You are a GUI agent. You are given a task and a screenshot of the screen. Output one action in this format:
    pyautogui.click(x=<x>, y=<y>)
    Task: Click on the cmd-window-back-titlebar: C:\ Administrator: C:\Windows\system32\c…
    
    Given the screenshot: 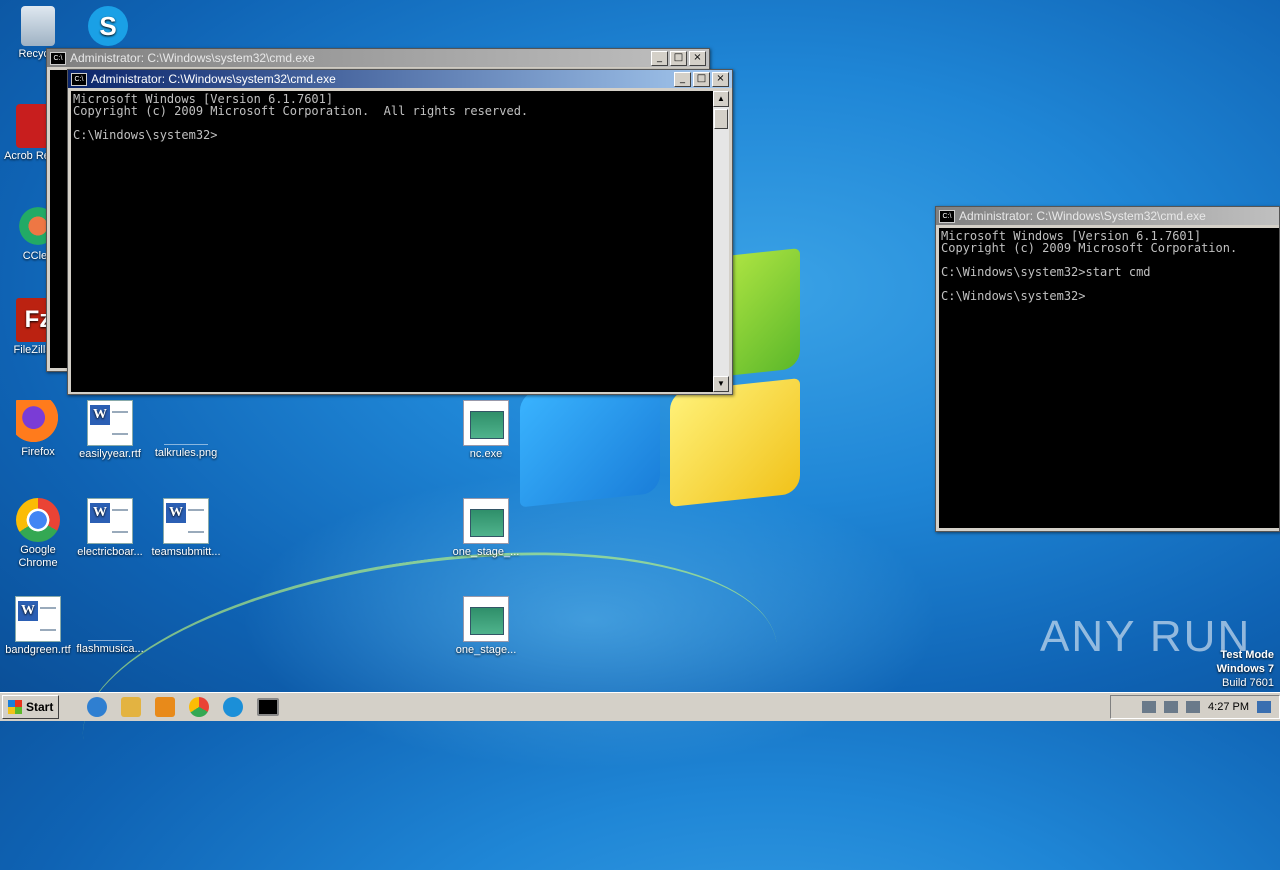 What is the action you would take?
    pyautogui.click(x=378, y=58)
    